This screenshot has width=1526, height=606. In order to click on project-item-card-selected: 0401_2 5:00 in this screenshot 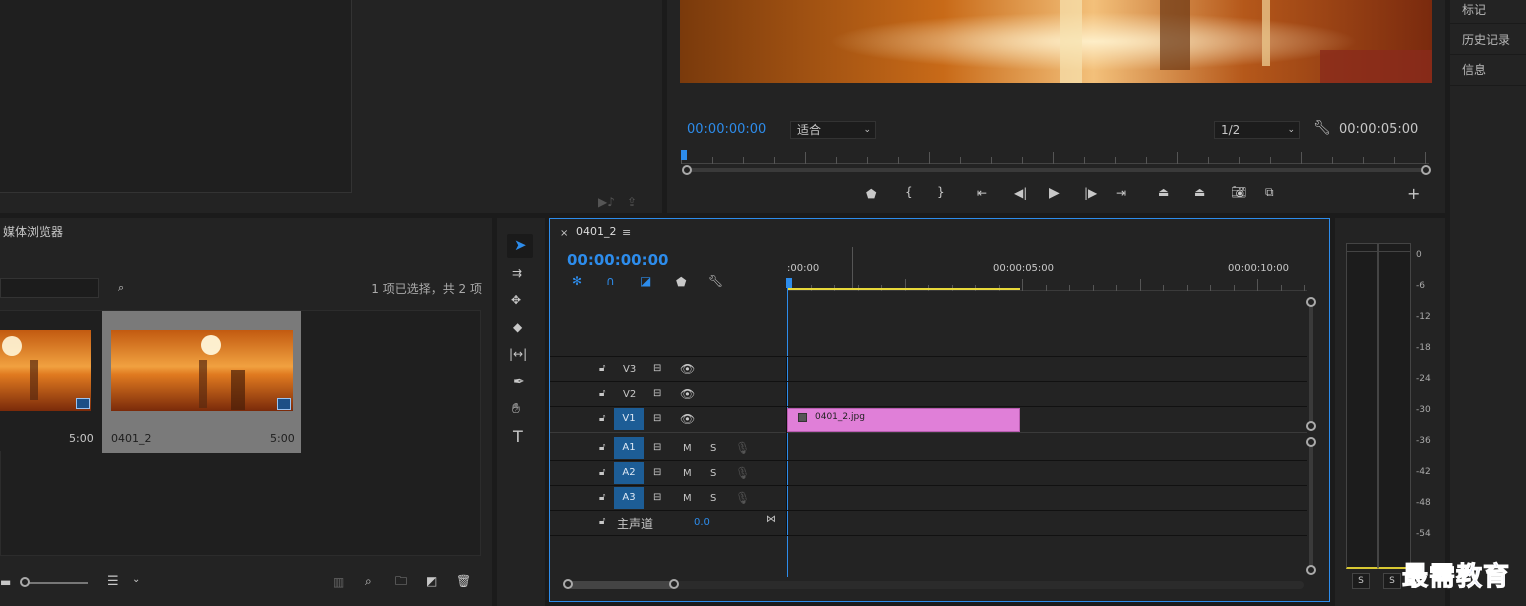, I will do `click(201, 382)`.